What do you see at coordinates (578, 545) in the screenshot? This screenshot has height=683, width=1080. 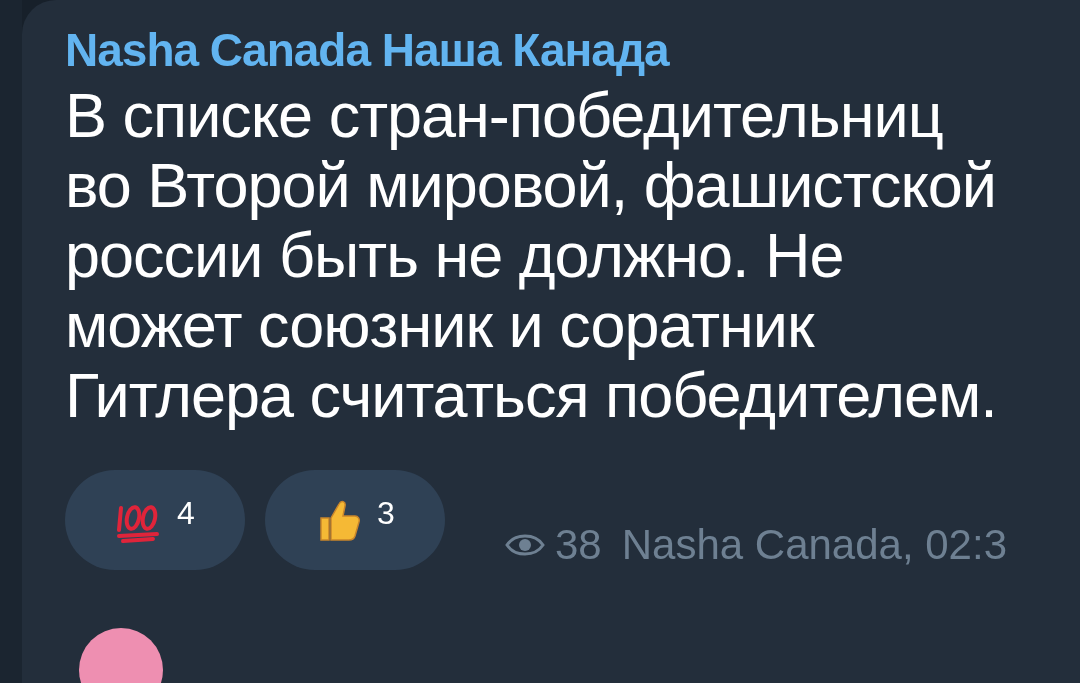 I see `view-count: 38` at bounding box center [578, 545].